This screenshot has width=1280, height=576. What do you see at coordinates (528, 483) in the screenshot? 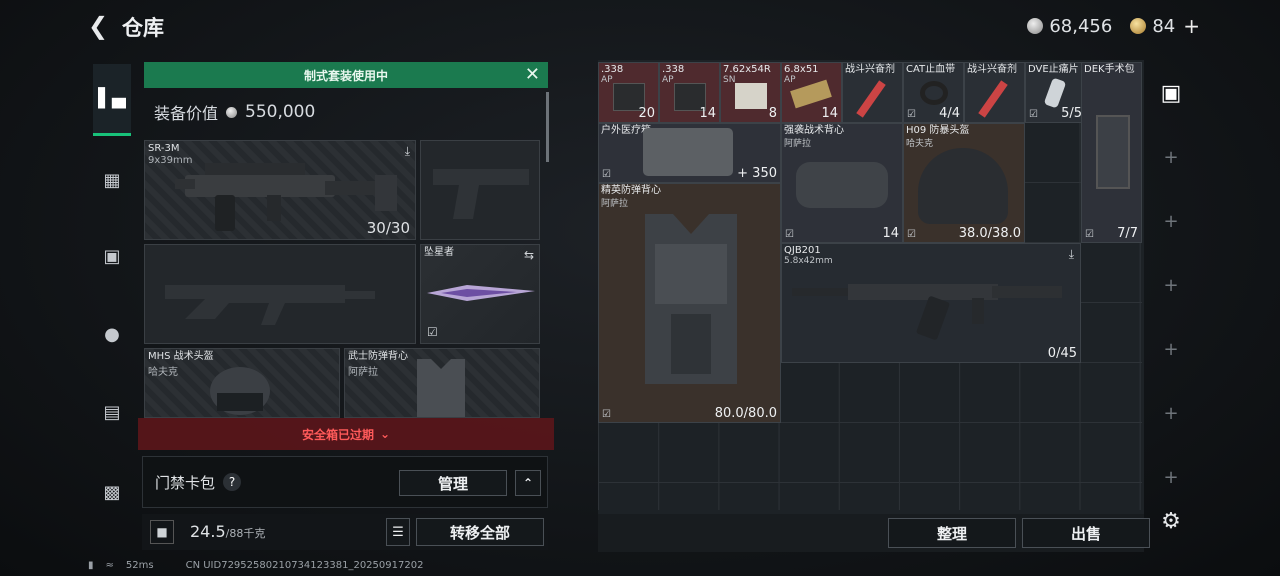
I see `chevron-up-icon: ⌃` at bounding box center [528, 483].